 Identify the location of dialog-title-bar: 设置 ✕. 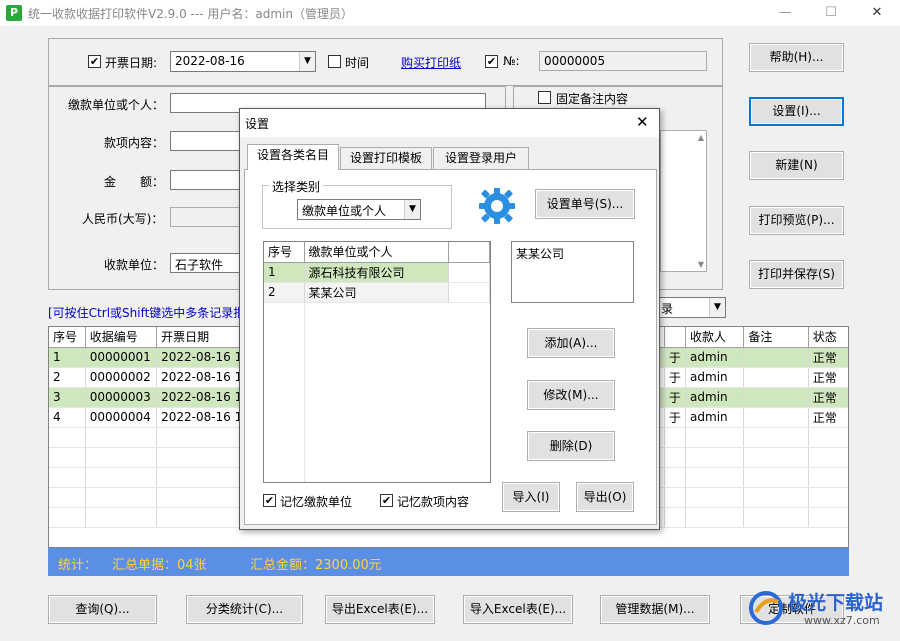
(449, 123).